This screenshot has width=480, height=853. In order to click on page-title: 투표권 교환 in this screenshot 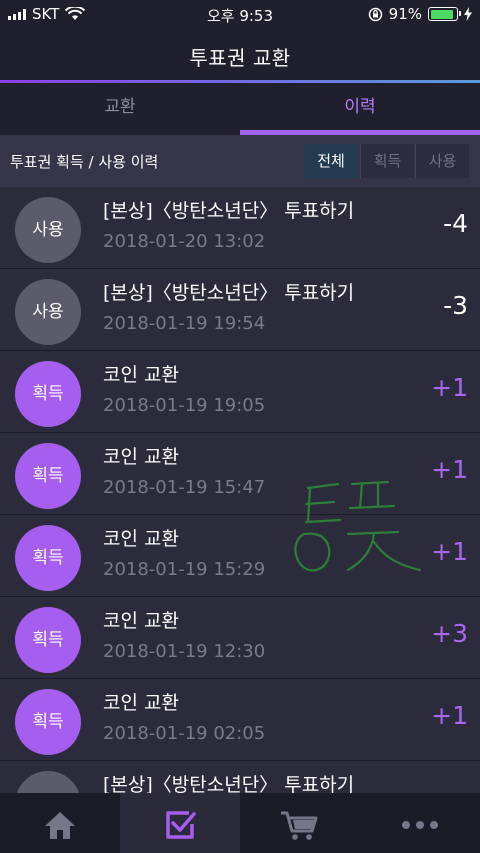, I will do `click(240, 58)`.